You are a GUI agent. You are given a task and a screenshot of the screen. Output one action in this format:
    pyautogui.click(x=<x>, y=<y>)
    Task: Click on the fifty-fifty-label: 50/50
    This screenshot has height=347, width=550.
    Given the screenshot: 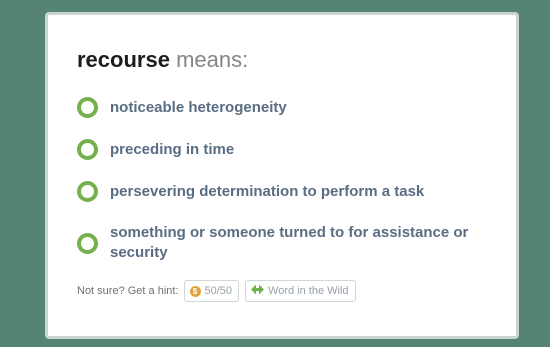 What is the action you would take?
    pyautogui.click(x=218, y=291)
    